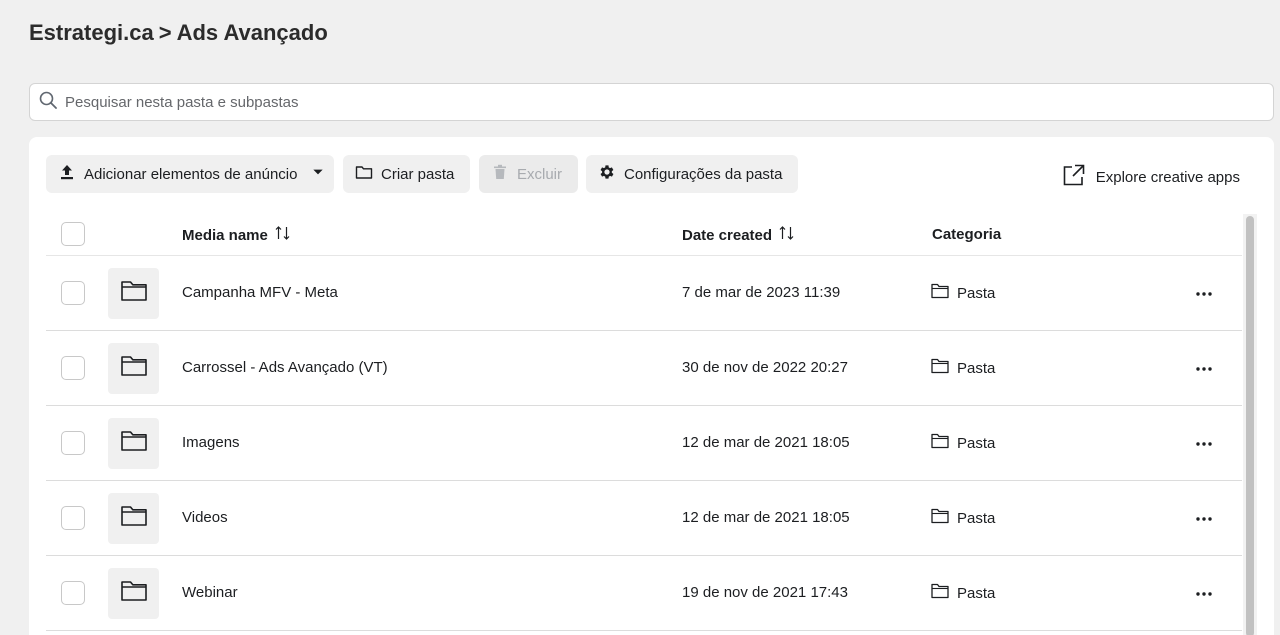  What do you see at coordinates (765, 367) in the screenshot?
I see `date-created: 30 de nov de 2022 20:27` at bounding box center [765, 367].